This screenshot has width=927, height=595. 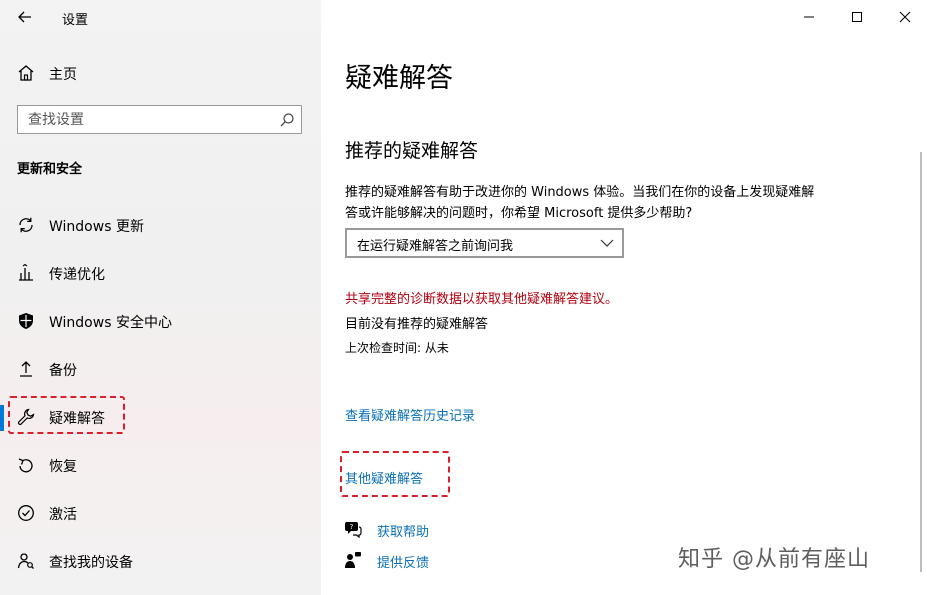 I want to click on recovery-icon, so click(x=25, y=465).